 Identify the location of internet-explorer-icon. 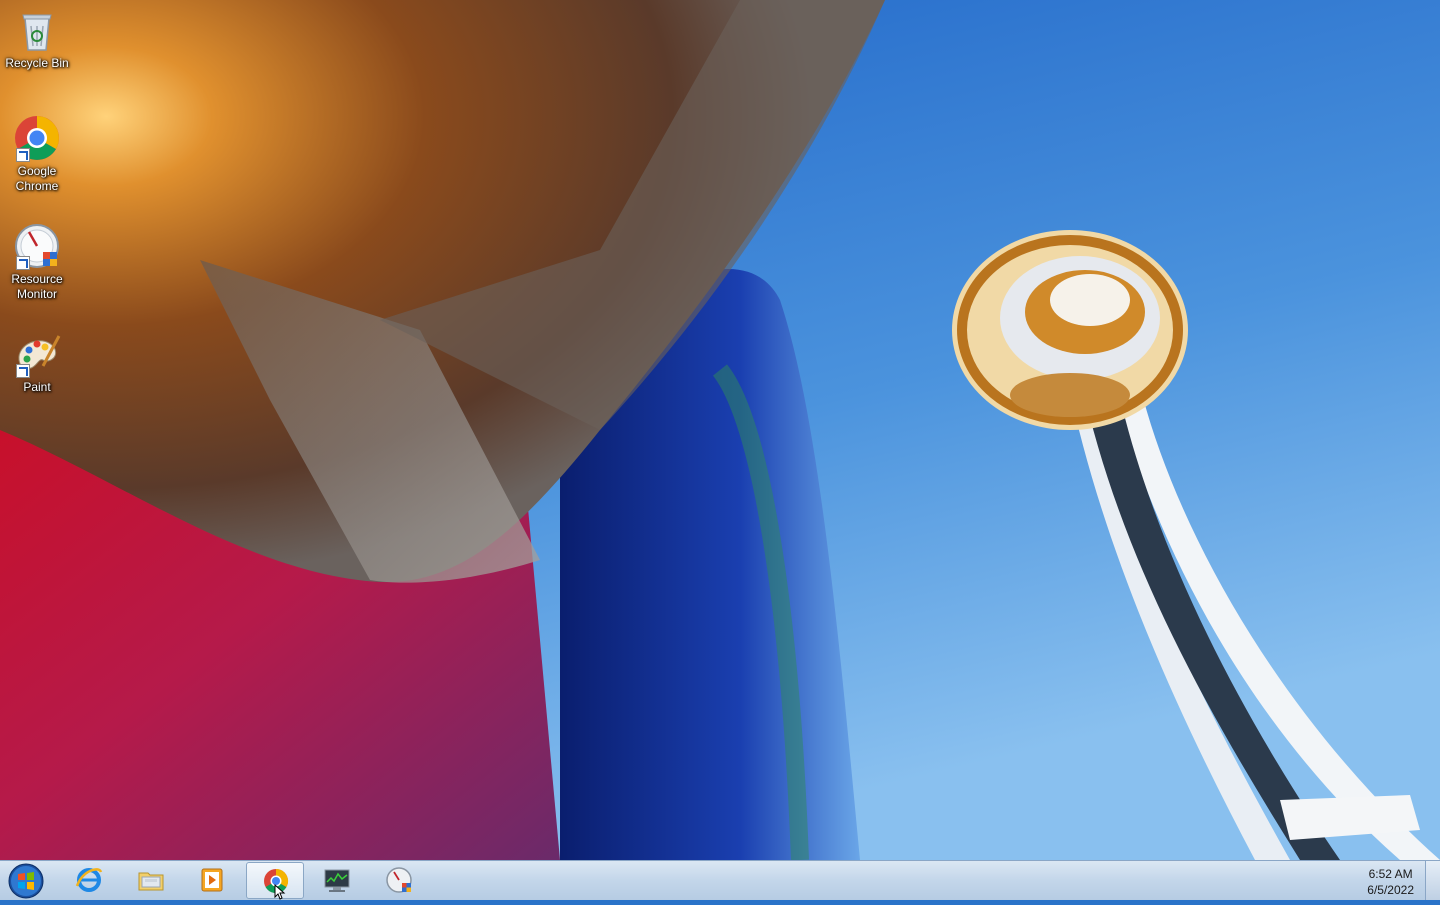
(89, 880).